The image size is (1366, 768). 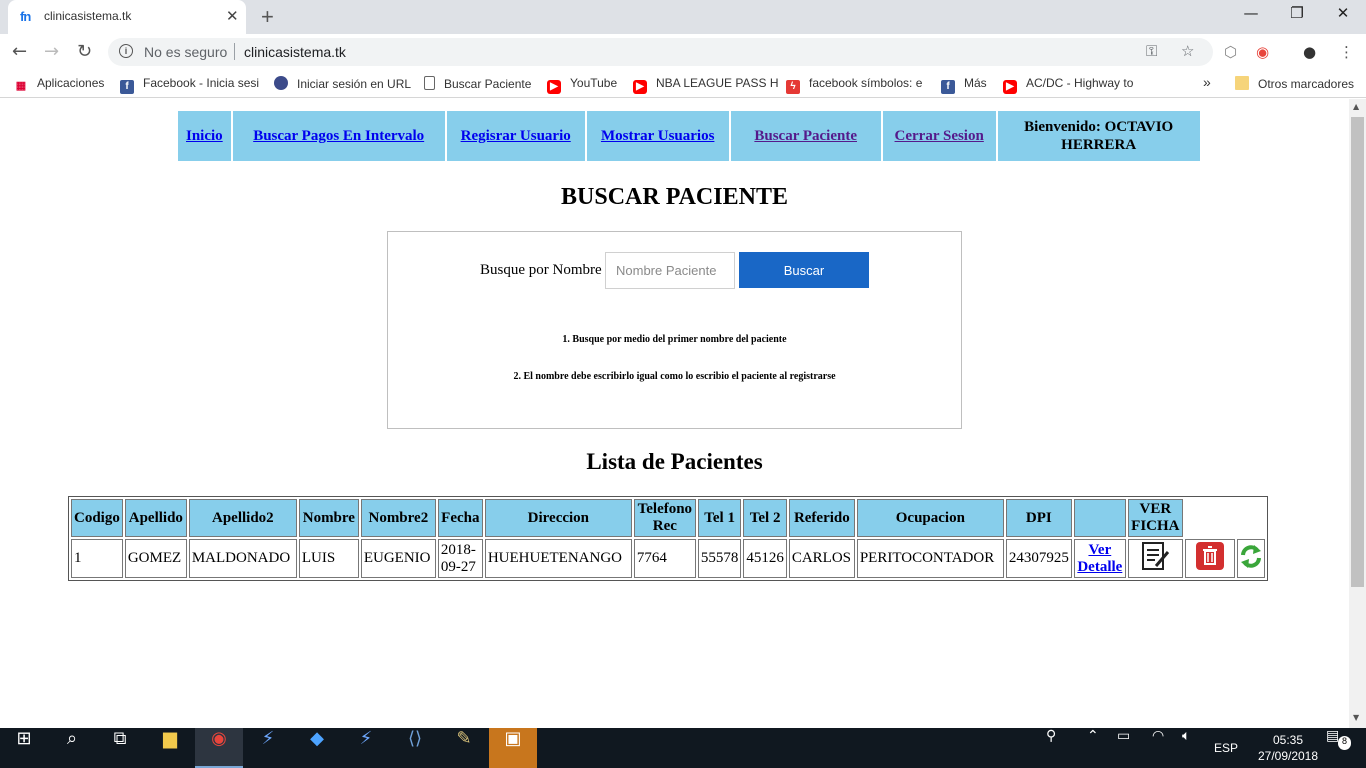 What do you see at coordinates (674, 461) in the screenshot?
I see `list-title: Lista de Pacientes` at bounding box center [674, 461].